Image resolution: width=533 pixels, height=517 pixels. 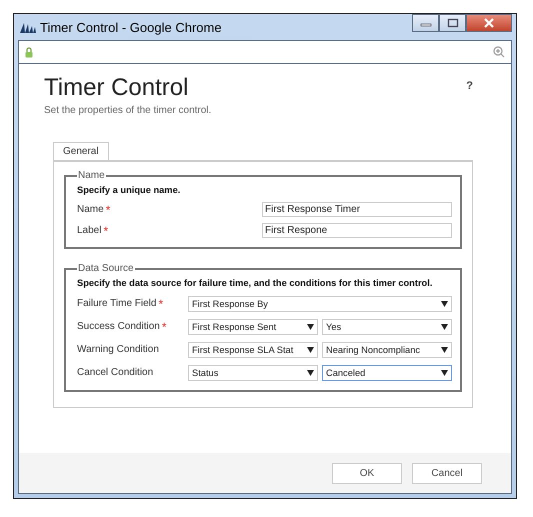 I want to click on window-title: Timer Control - Google Chrome, so click(x=131, y=27).